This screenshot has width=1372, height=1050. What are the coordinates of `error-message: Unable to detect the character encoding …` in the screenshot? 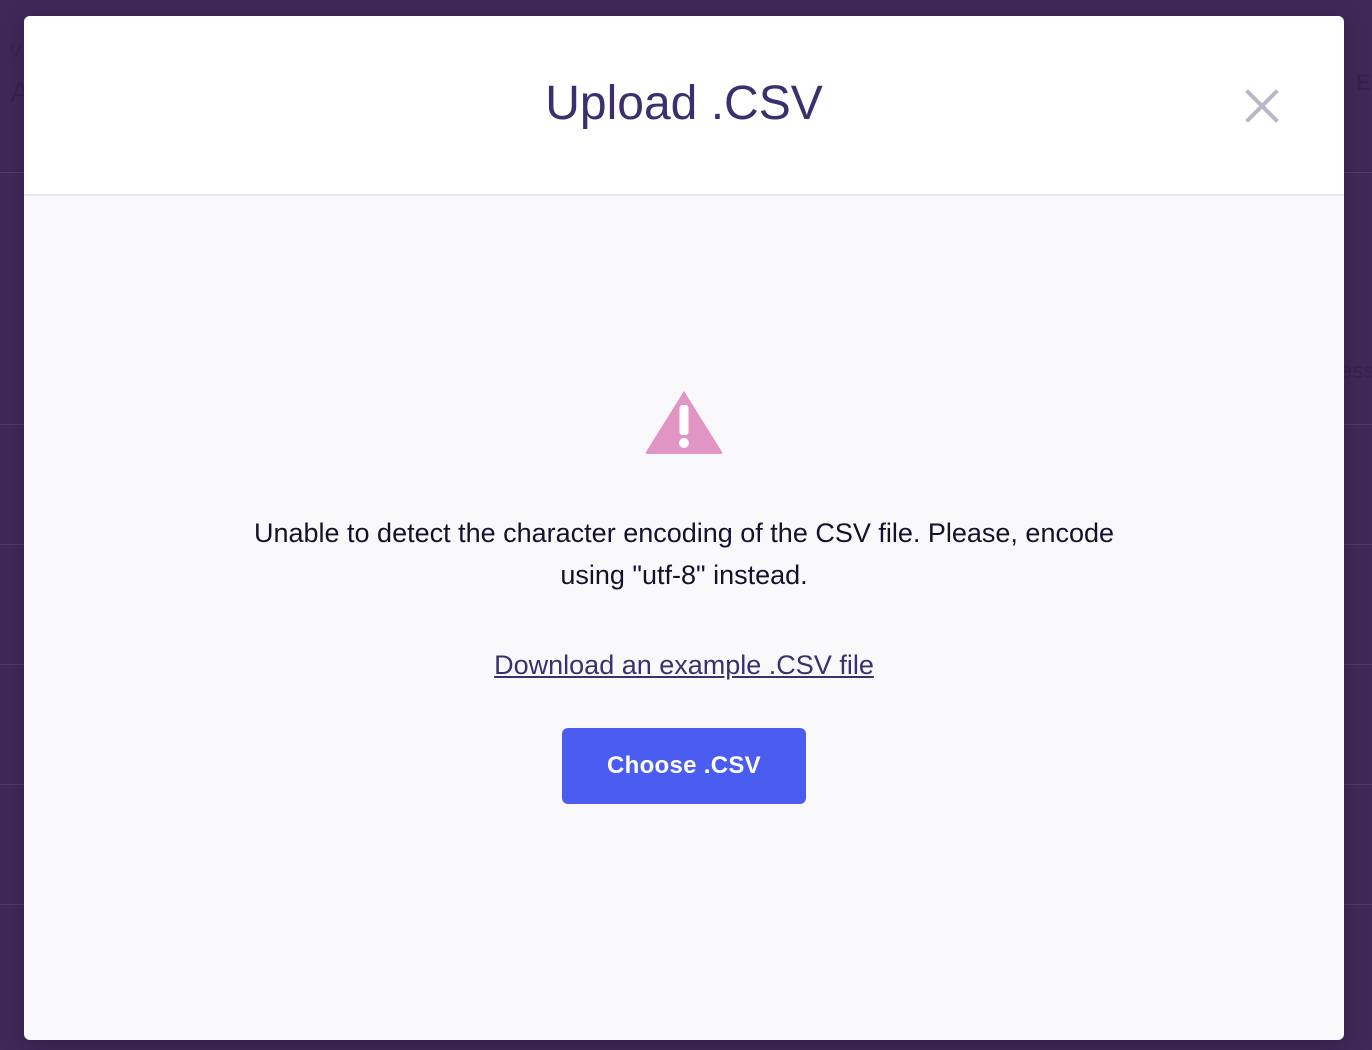 It's located at (684, 554).